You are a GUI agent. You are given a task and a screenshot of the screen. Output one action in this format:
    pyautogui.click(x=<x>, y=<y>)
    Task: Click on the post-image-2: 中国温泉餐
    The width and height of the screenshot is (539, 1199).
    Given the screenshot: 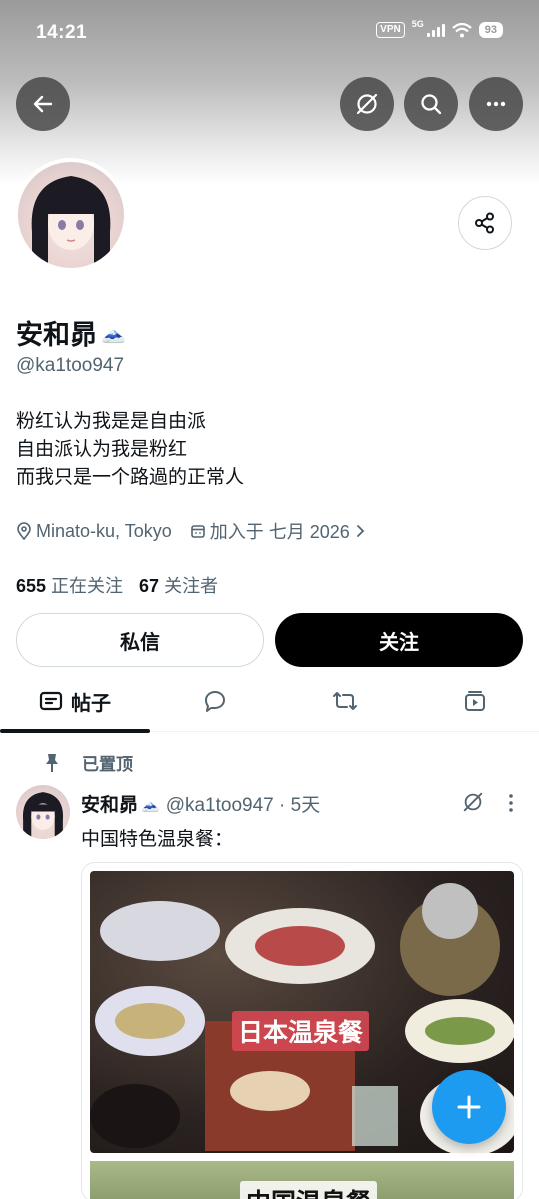 What is the action you would take?
    pyautogui.click(x=302, y=1180)
    